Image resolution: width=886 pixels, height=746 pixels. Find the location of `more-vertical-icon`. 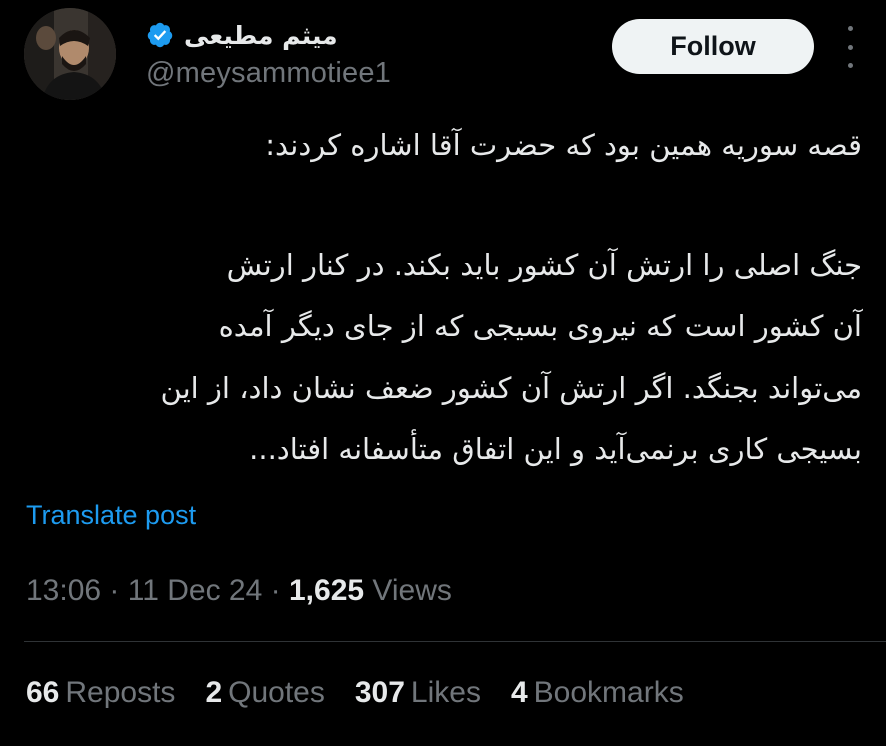

more-vertical-icon is located at coordinates (850, 47).